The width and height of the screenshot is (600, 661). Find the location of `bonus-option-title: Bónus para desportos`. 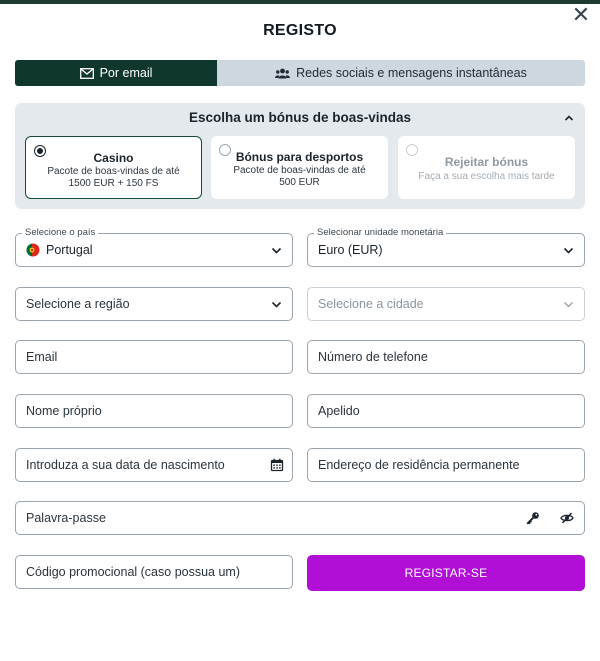

bonus-option-title: Bónus para desportos is located at coordinates (299, 157).